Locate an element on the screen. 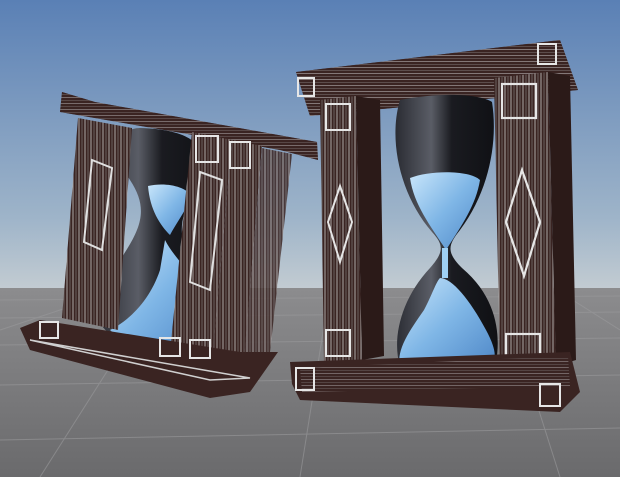 This screenshot has width=620, height=477. upright-sand-stream is located at coordinates (445, 263).